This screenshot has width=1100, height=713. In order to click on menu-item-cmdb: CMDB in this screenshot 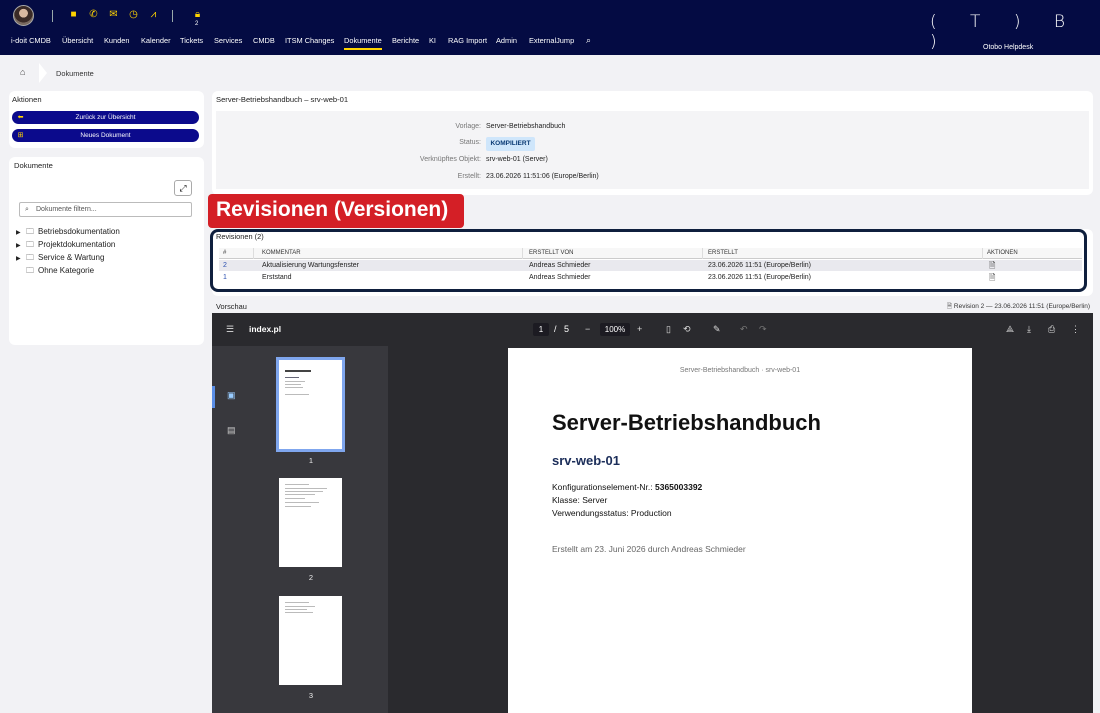, I will do `click(264, 40)`.